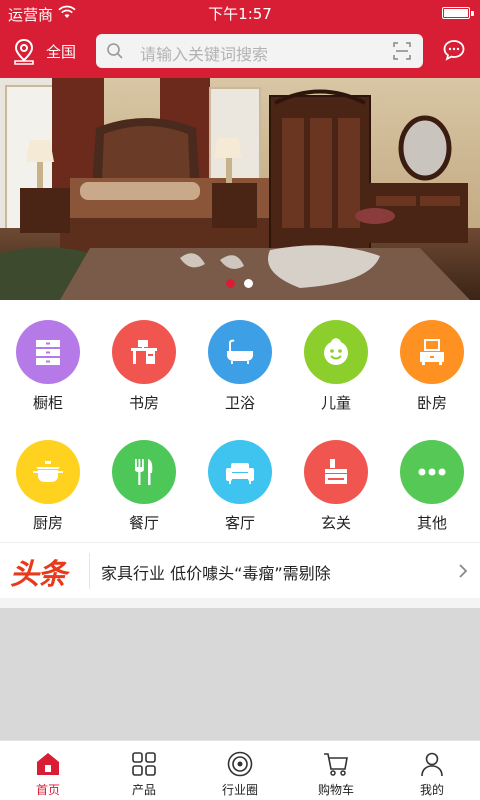  Describe the element at coordinates (143, 523) in the screenshot. I see `category-label: 餐厅` at that location.